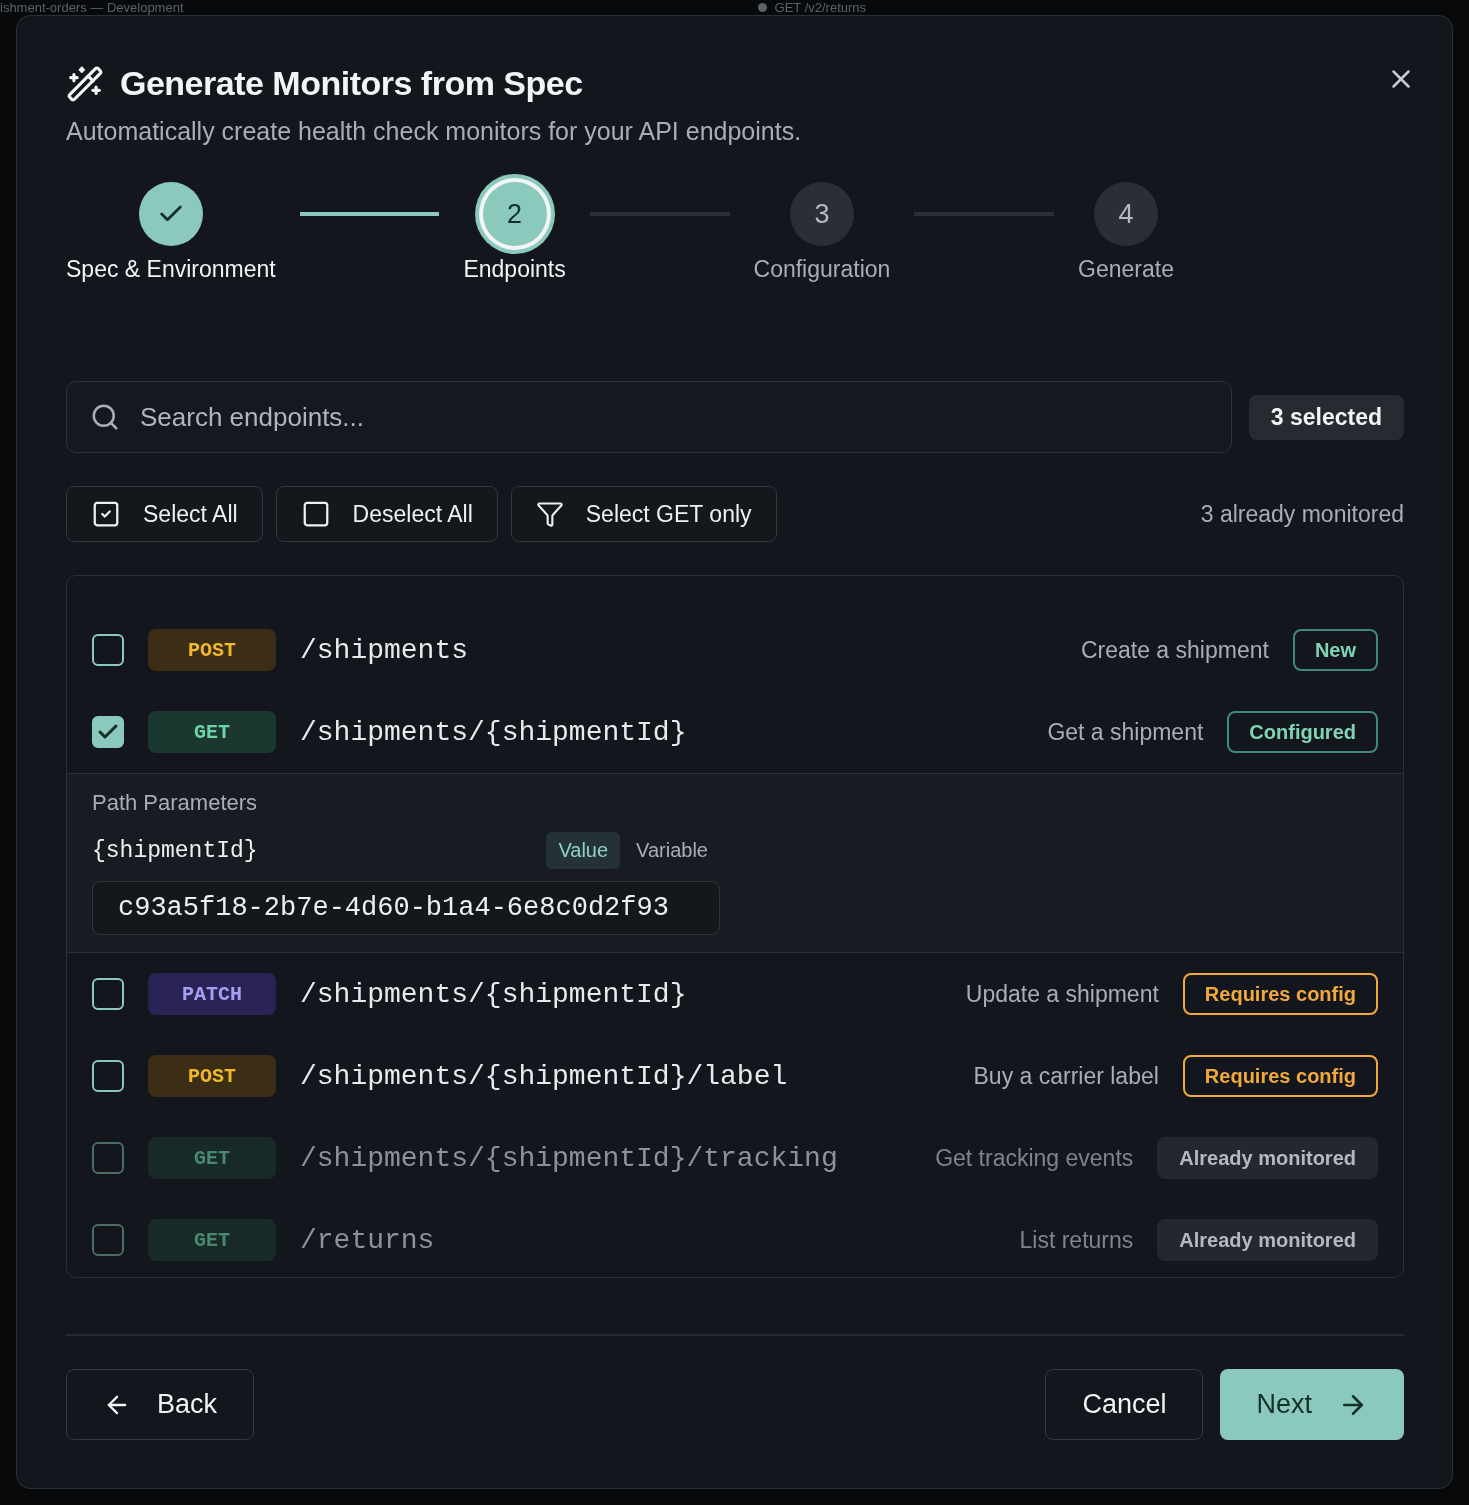 The image size is (1469, 1505). What do you see at coordinates (1326, 417) in the screenshot?
I see `selected-count: 3 selected` at bounding box center [1326, 417].